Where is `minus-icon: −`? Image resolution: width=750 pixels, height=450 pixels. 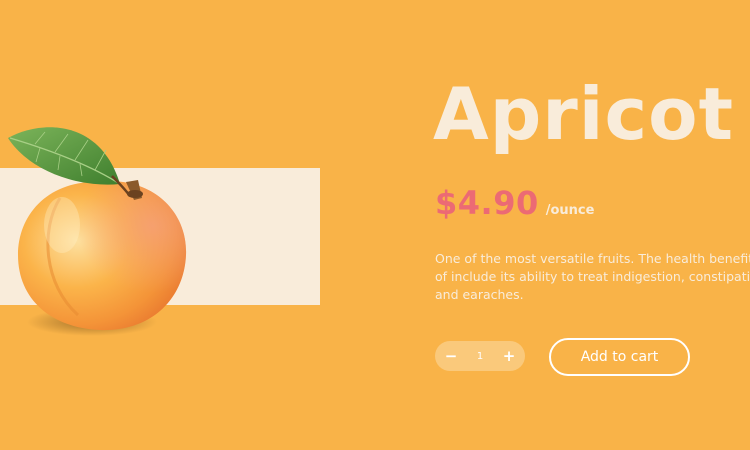 minus-icon: − is located at coordinates (451, 356).